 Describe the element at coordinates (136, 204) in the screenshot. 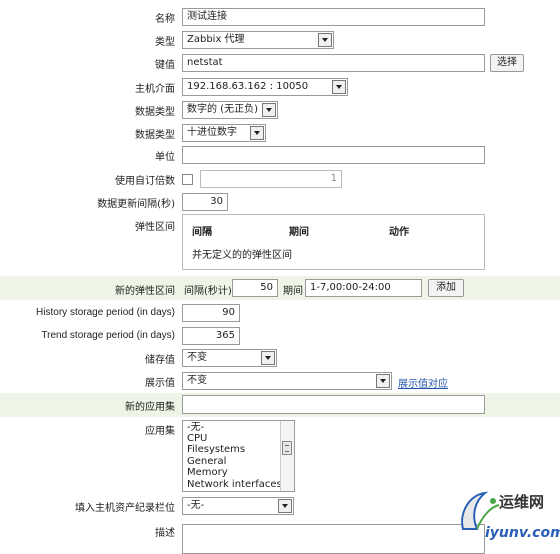

I see `update-interval-label: 数据更新间隔(秒)` at that location.